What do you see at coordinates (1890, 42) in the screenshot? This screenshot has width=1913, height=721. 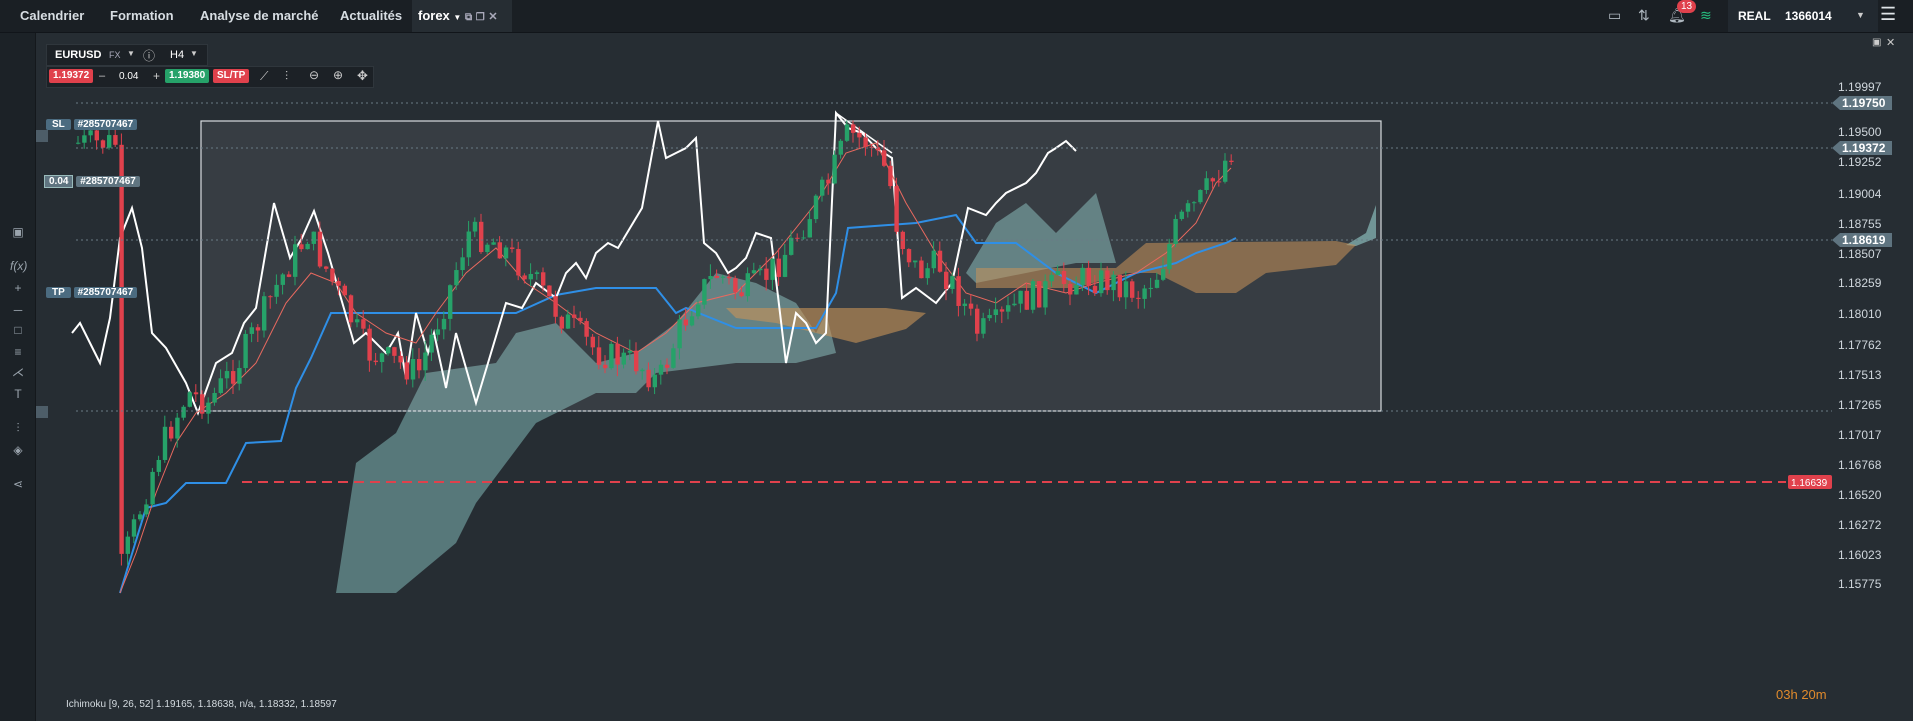 I see `panel-close-icon: ✕` at bounding box center [1890, 42].